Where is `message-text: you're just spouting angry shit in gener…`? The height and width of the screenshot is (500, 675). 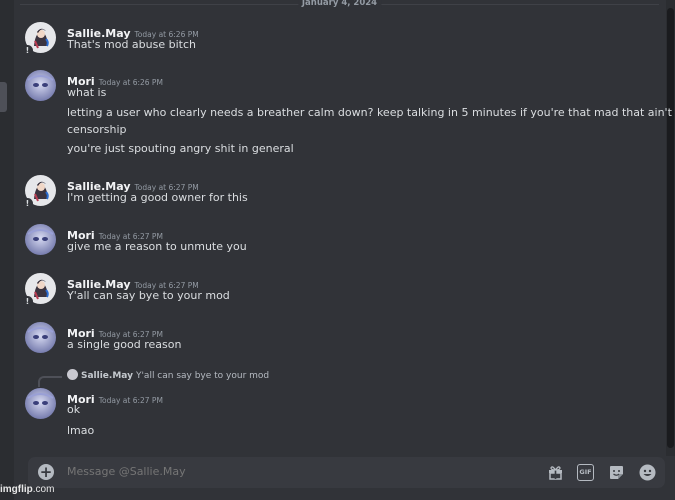 message-text: you're just spouting angry shit in gener… is located at coordinates (180, 148).